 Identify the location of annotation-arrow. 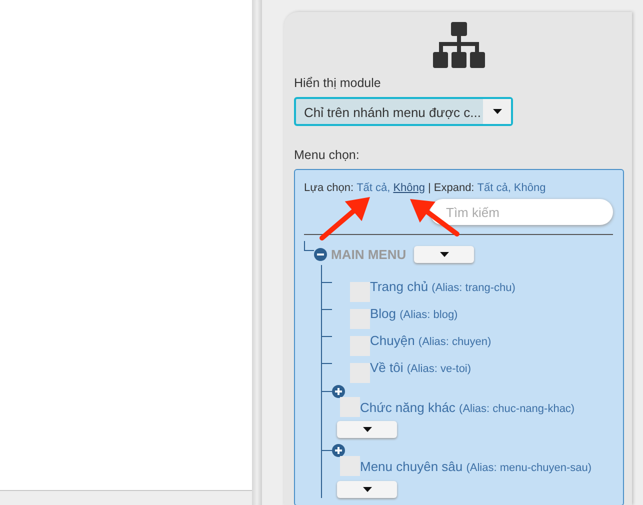
(345, 218).